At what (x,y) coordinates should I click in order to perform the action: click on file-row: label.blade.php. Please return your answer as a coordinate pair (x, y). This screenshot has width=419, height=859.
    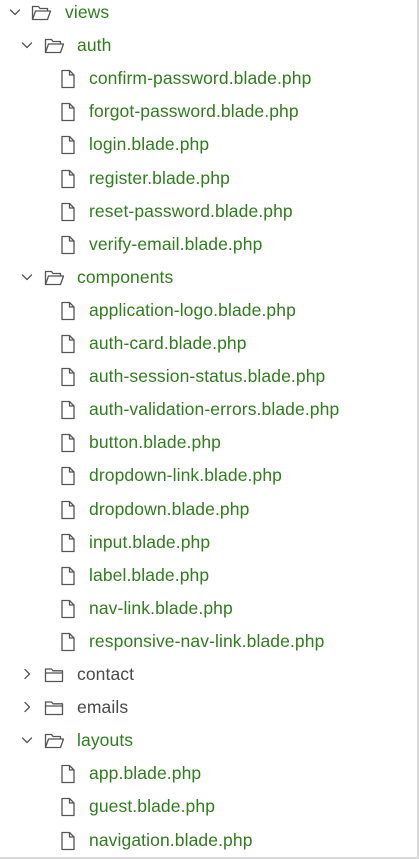
    Looking at the image, I should click on (209, 575).